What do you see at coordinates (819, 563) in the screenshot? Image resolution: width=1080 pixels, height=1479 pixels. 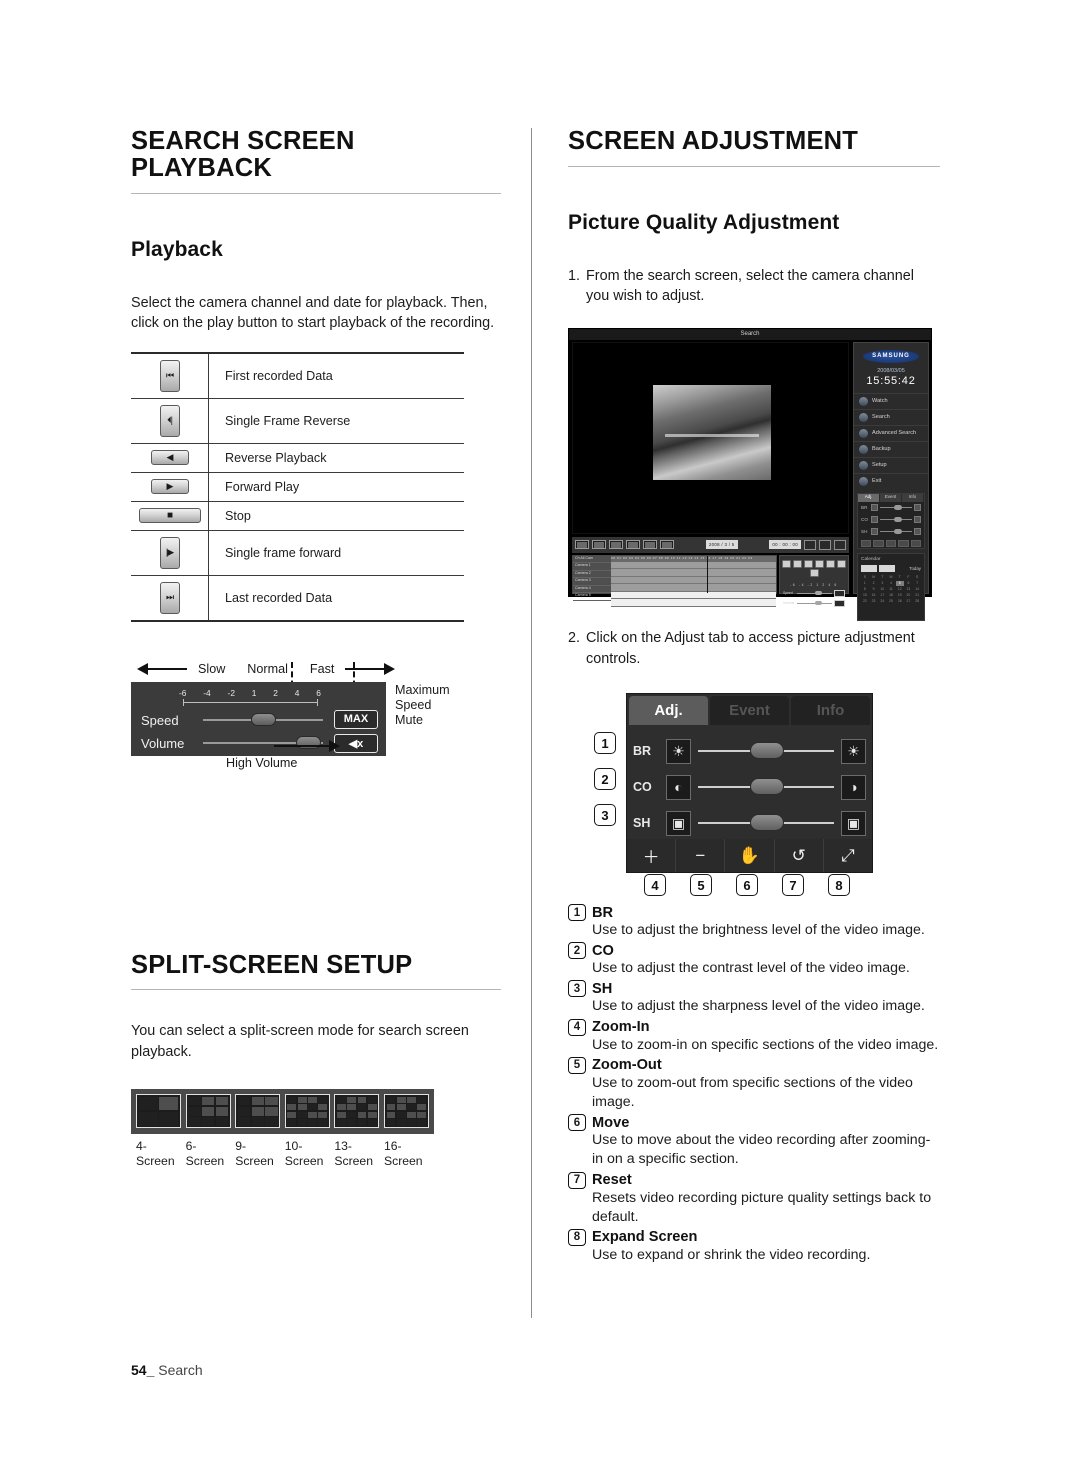 I see `forward-play-icon` at bounding box center [819, 563].